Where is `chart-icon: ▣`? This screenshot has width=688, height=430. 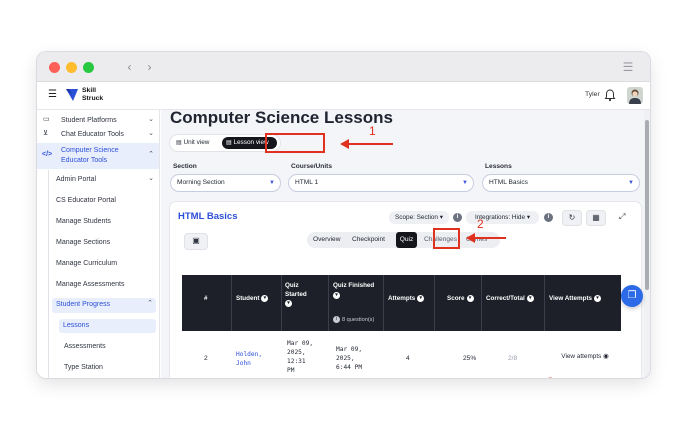
chart-icon: ▣ is located at coordinates (196, 241).